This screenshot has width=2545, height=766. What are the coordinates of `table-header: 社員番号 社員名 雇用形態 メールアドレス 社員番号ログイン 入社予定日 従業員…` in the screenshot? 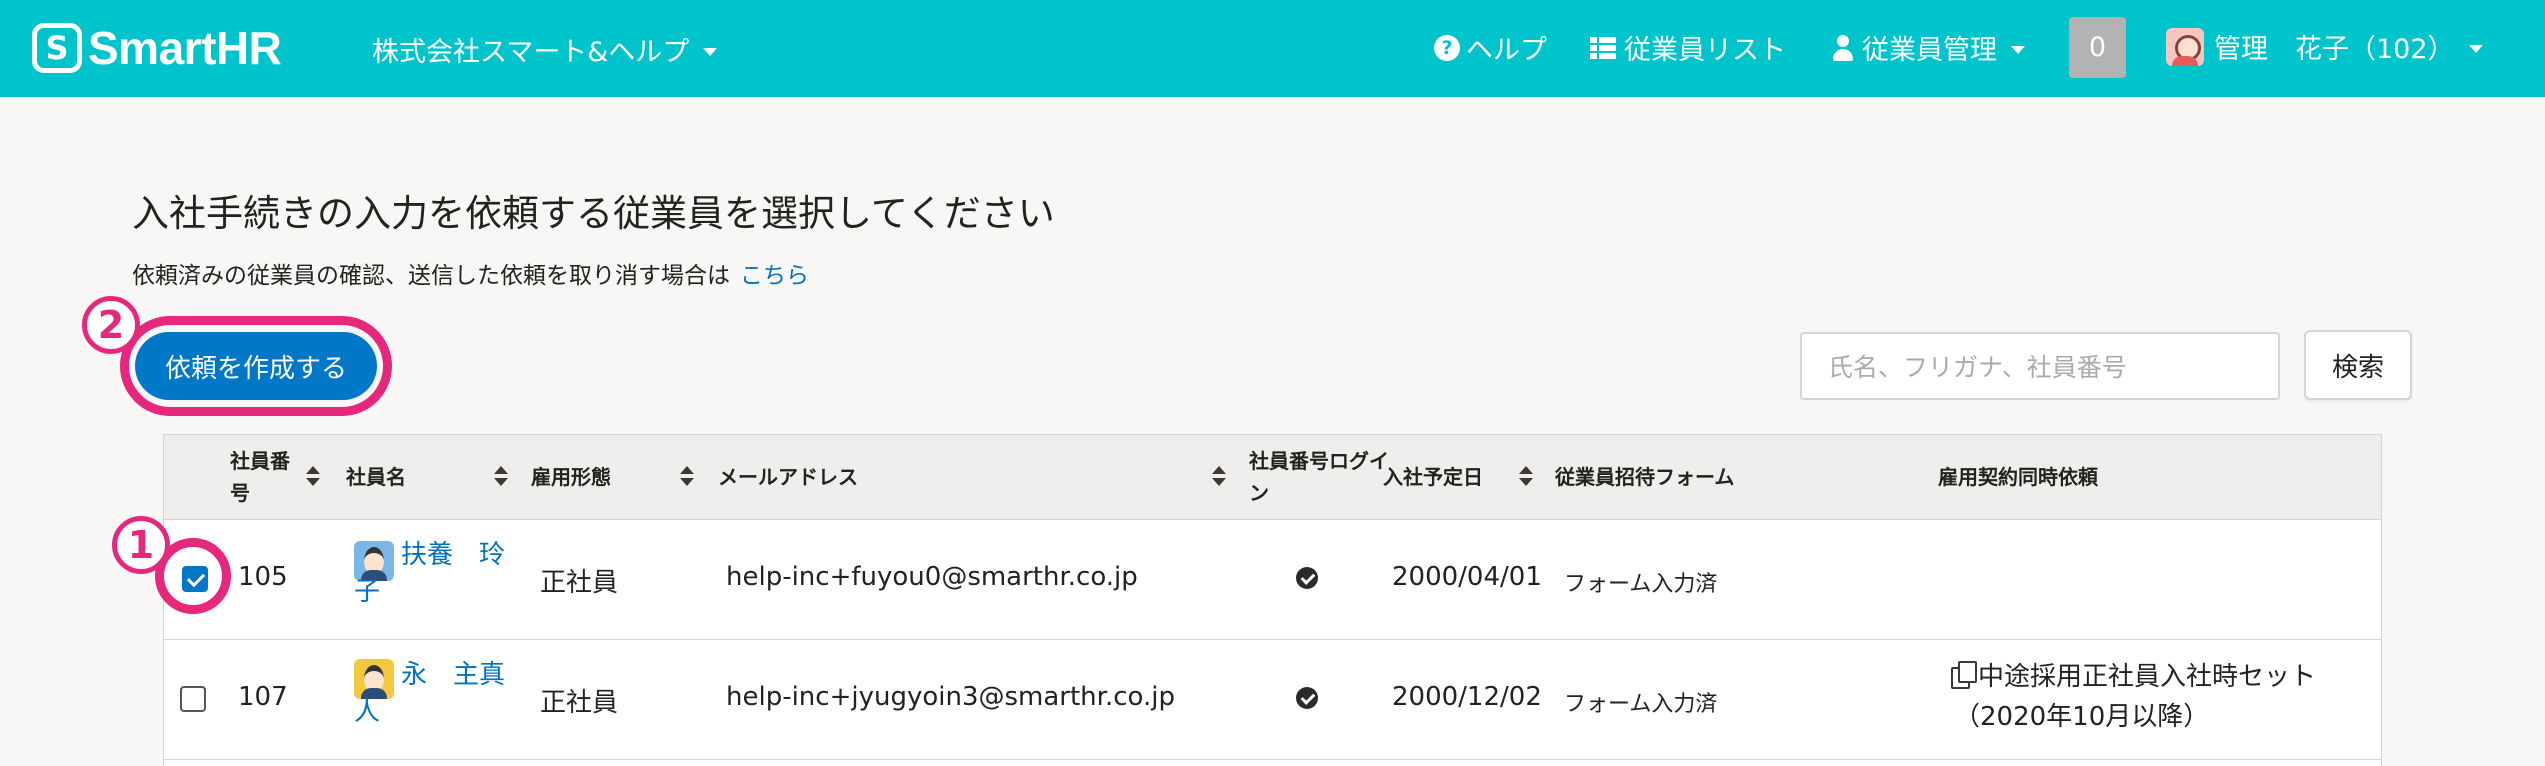 It's located at (1272, 477).